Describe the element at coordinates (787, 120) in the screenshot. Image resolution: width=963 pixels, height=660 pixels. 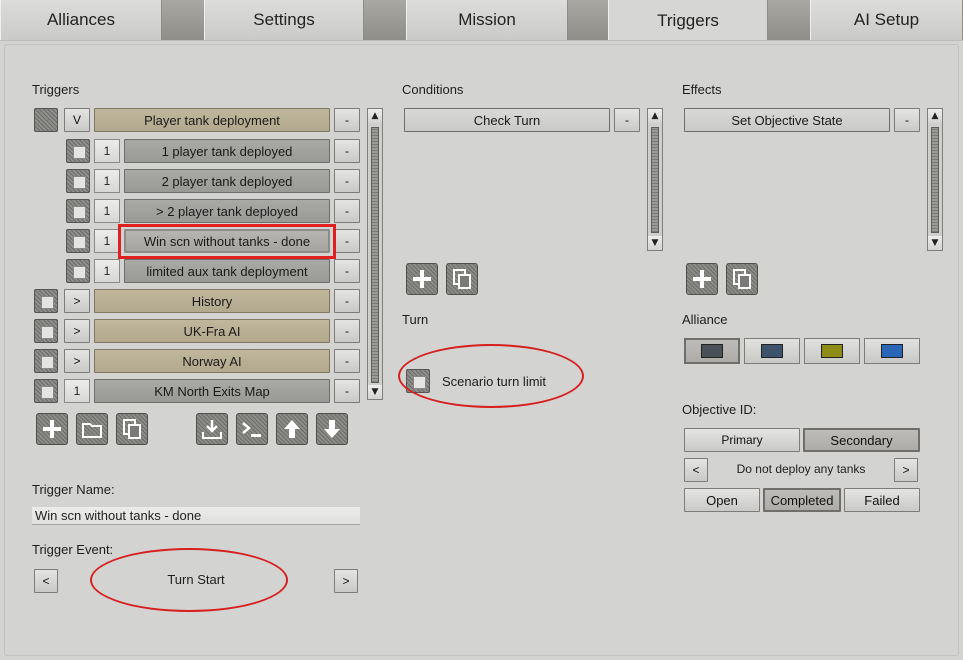
I see `effect-item: Set Objective State` at that location.